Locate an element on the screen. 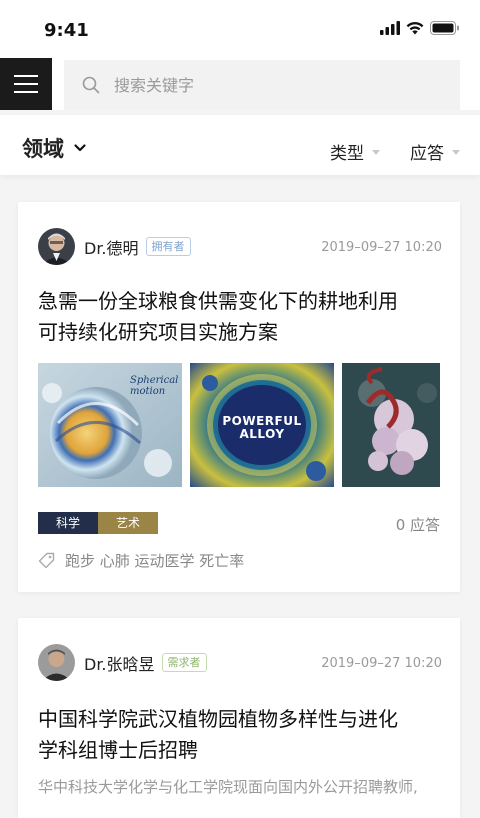 This screenshot has width=480, height=818. wifi-icon is located at coordinates (415, 28).